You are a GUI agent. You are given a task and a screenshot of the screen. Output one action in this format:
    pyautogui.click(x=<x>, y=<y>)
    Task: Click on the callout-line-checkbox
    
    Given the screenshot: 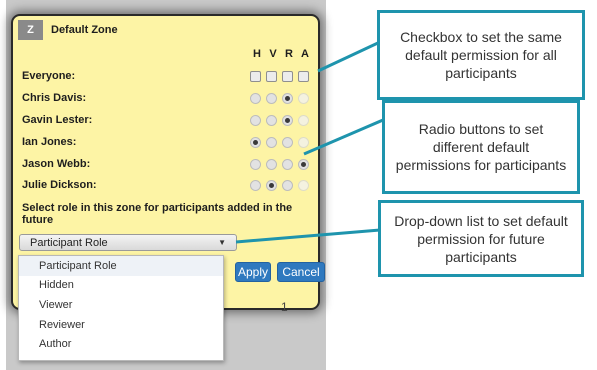 What is the action you would take?
    pyautogui.click(x=349, y=56)
    